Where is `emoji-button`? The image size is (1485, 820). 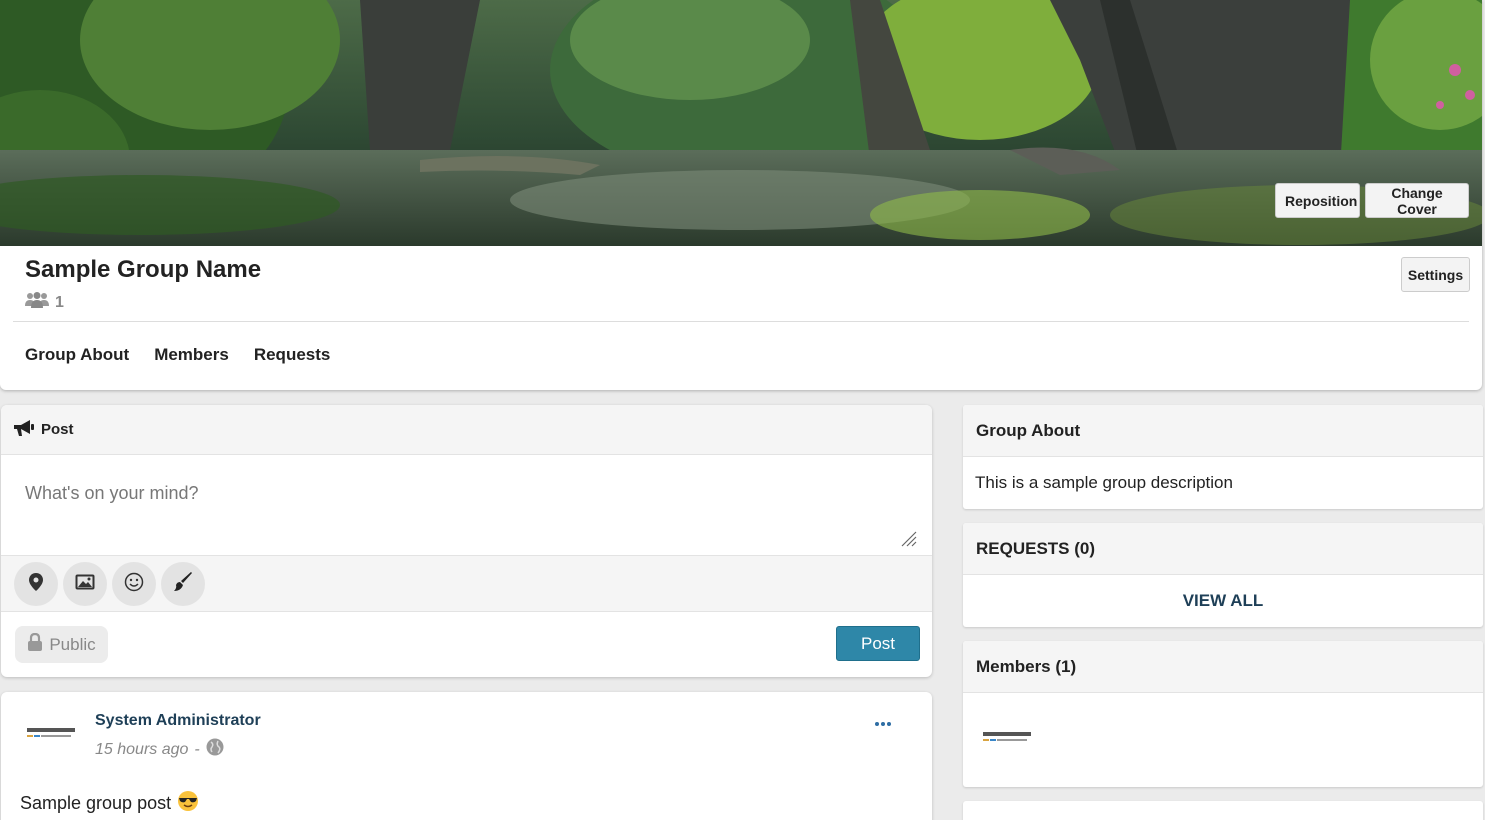
emoji-button is located at coordinates (134, 584).